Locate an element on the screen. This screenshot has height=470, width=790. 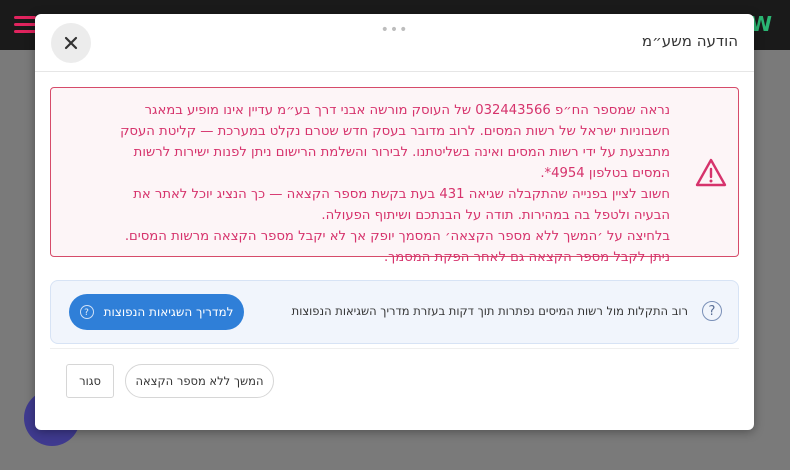
modal-header: ••• הודעה משע״מ is located at coordinates (394, 43).